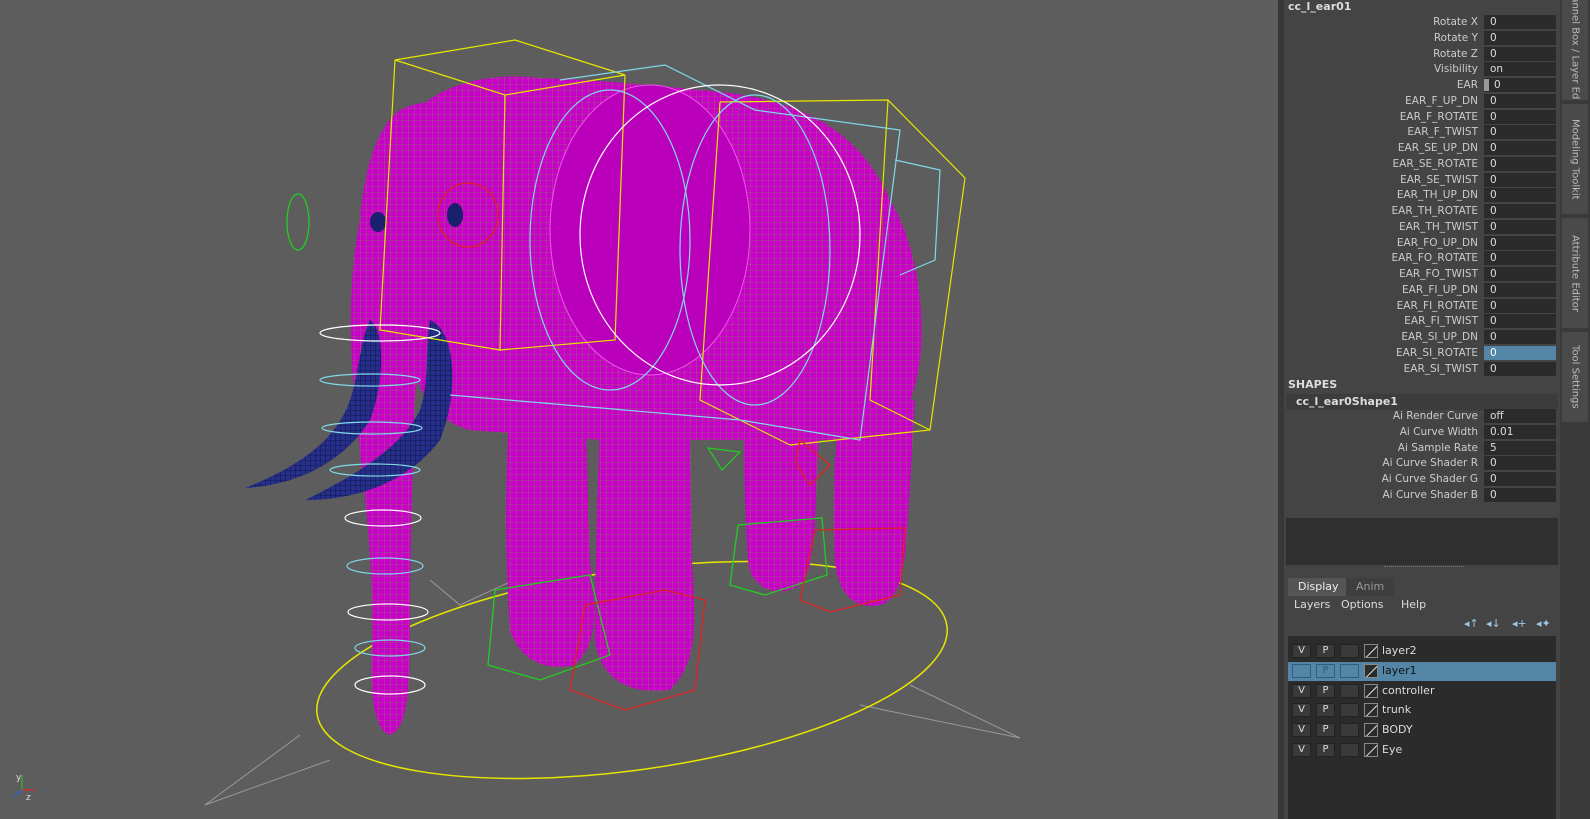 Image resolution: width=1590 pixels, height=819 pixels. What do you see at coordinates (1392, 749) in the screenshot?
I see `layer-name: Eye` at bounding box center [1392, 749].